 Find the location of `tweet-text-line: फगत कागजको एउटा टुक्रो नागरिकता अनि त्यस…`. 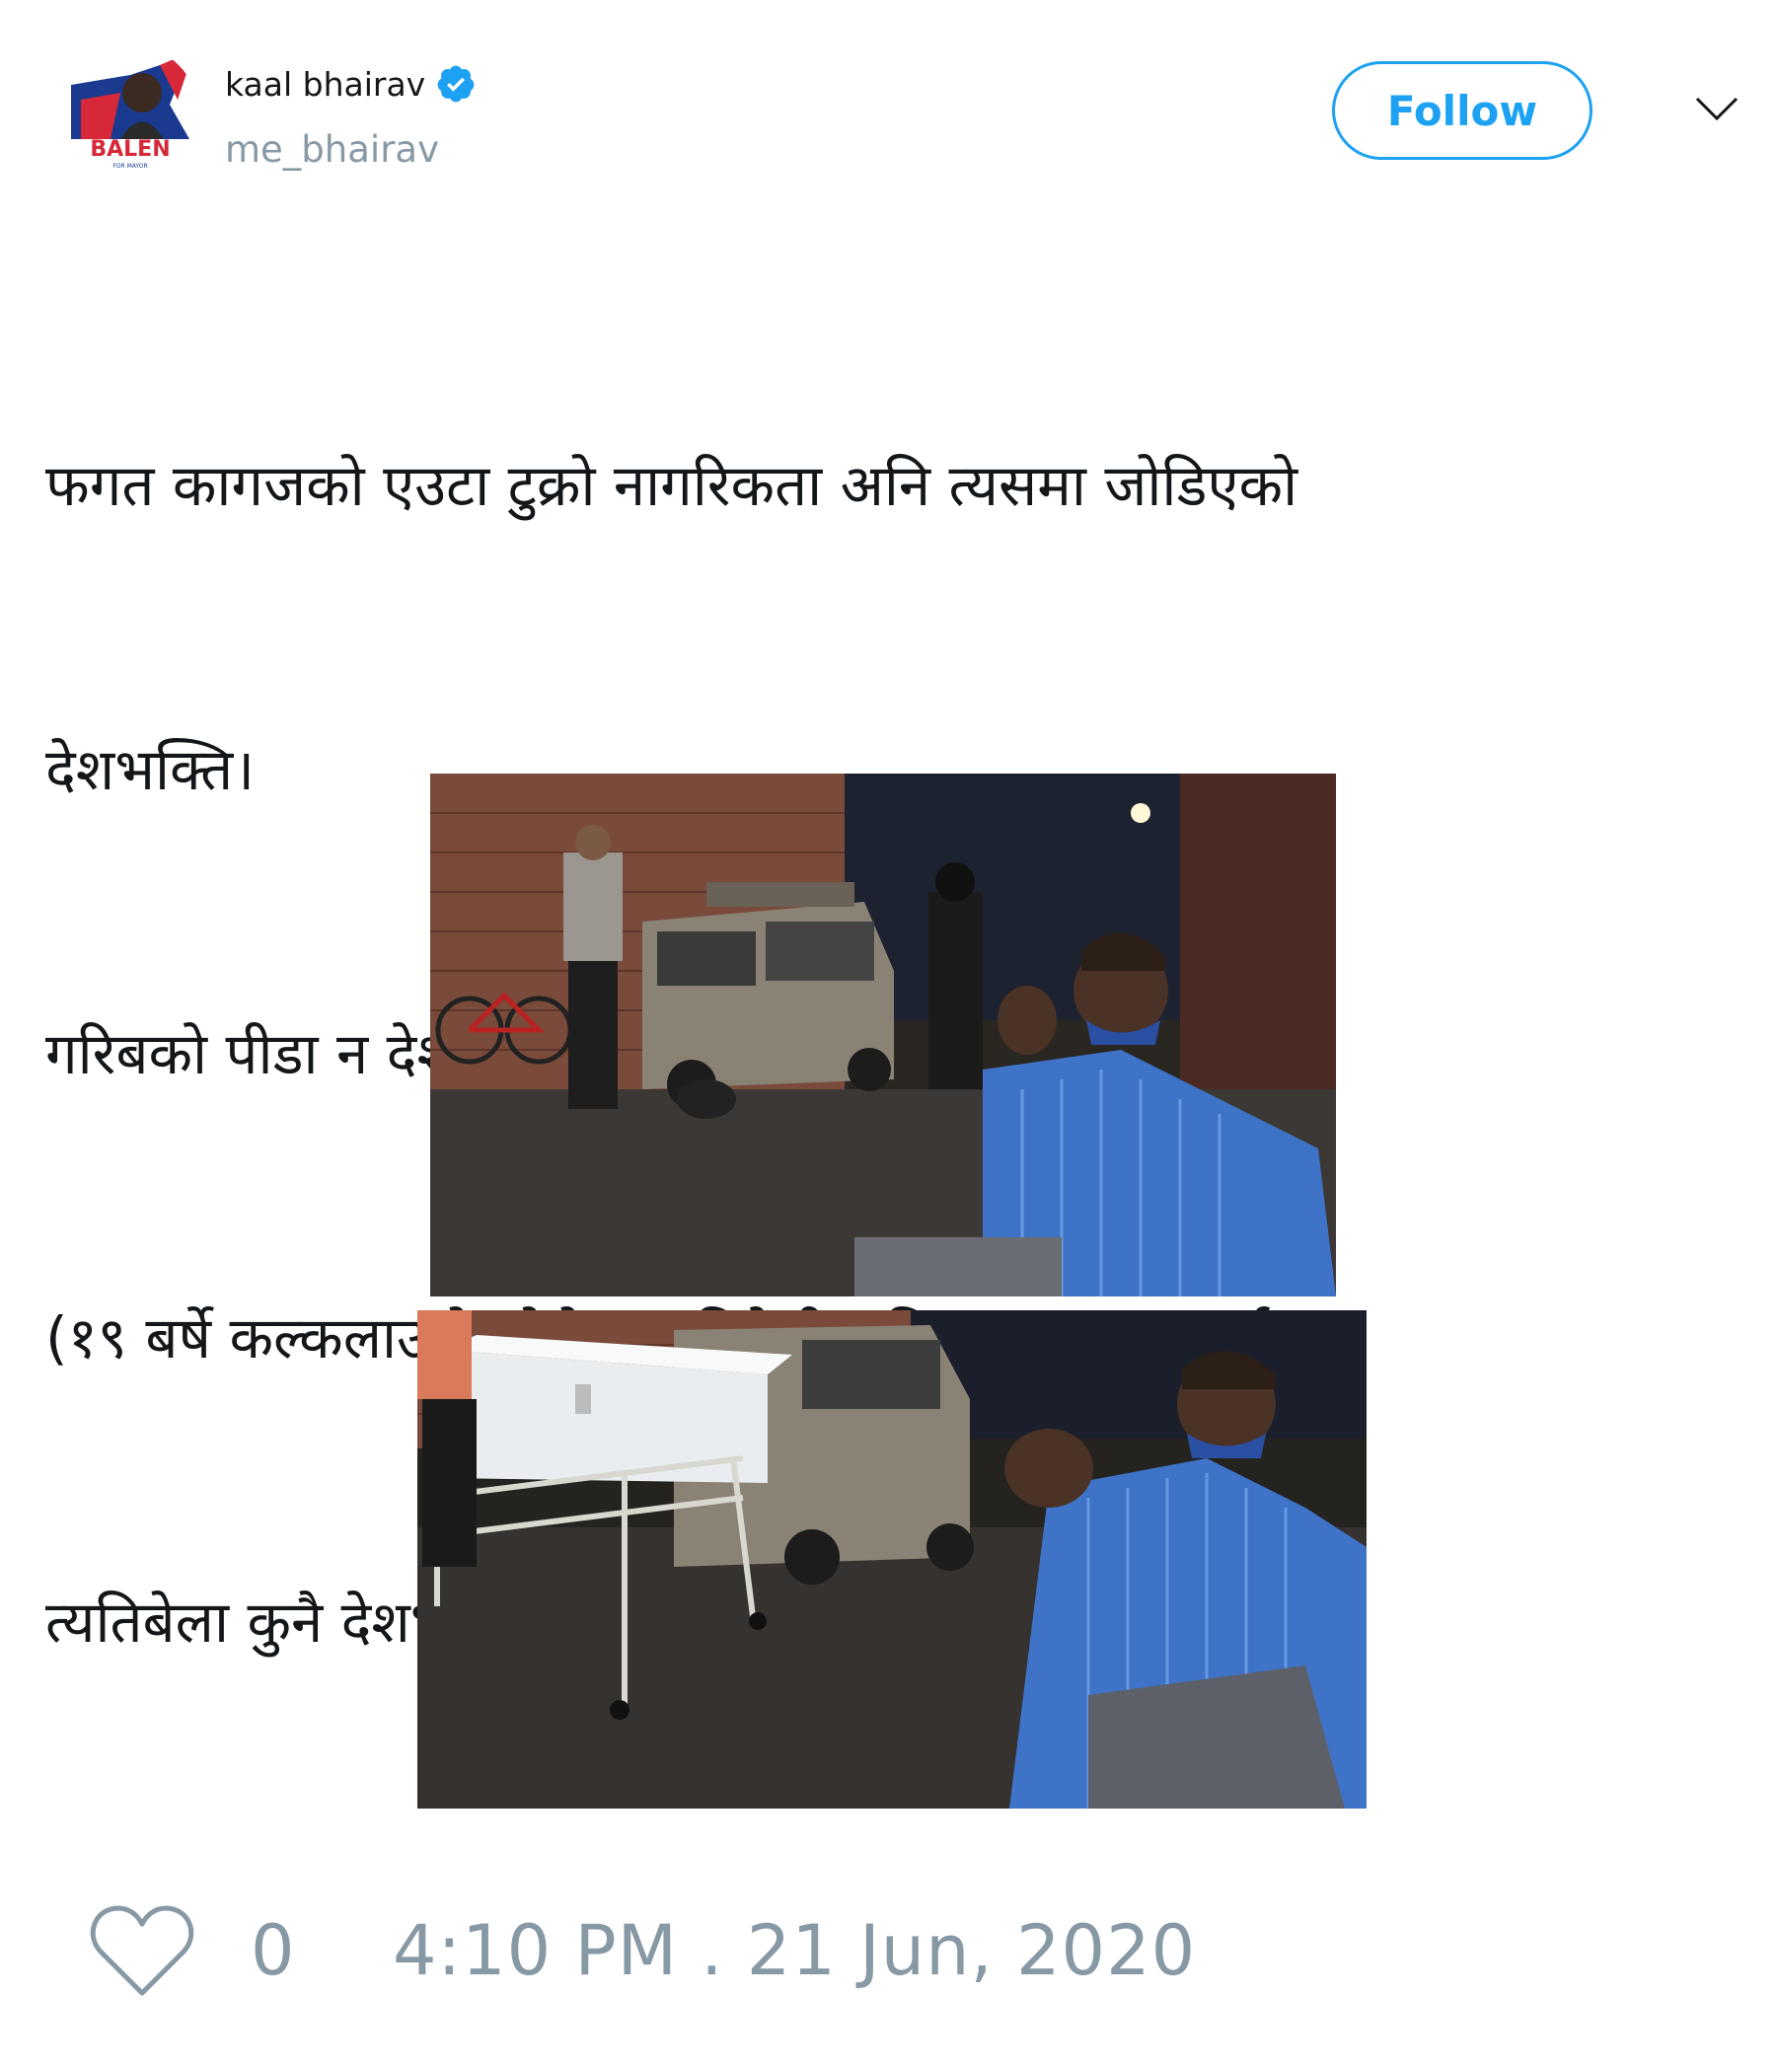

tweet-text-line: फगत कागजको एउटा टुक्रो नागरिकता अनि त्यस… is located at coordinates (672, 486).